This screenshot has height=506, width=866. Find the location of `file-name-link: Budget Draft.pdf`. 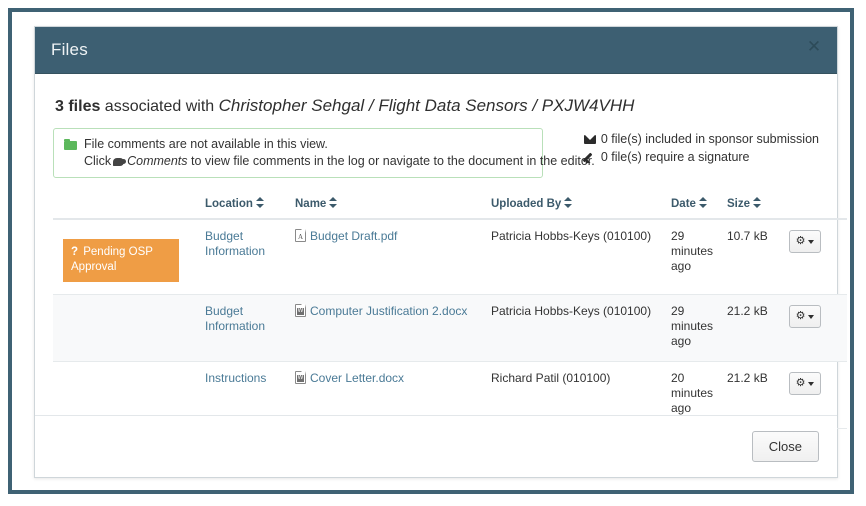

file-name-link: Budget Draft.pdf is located at coordinates (353, 236).